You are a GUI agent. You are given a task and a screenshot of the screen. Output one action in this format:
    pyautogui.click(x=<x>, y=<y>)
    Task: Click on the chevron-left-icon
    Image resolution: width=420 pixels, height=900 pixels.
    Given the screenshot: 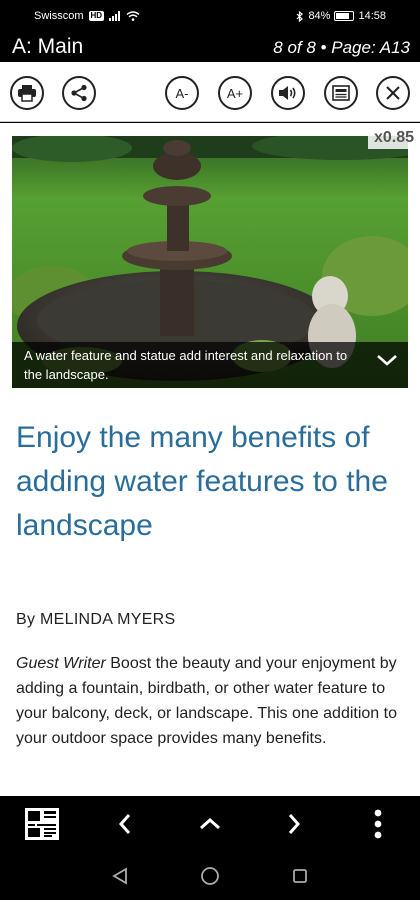 What is the action you would take?
    pyautogui.click(x=124, y=824)
    